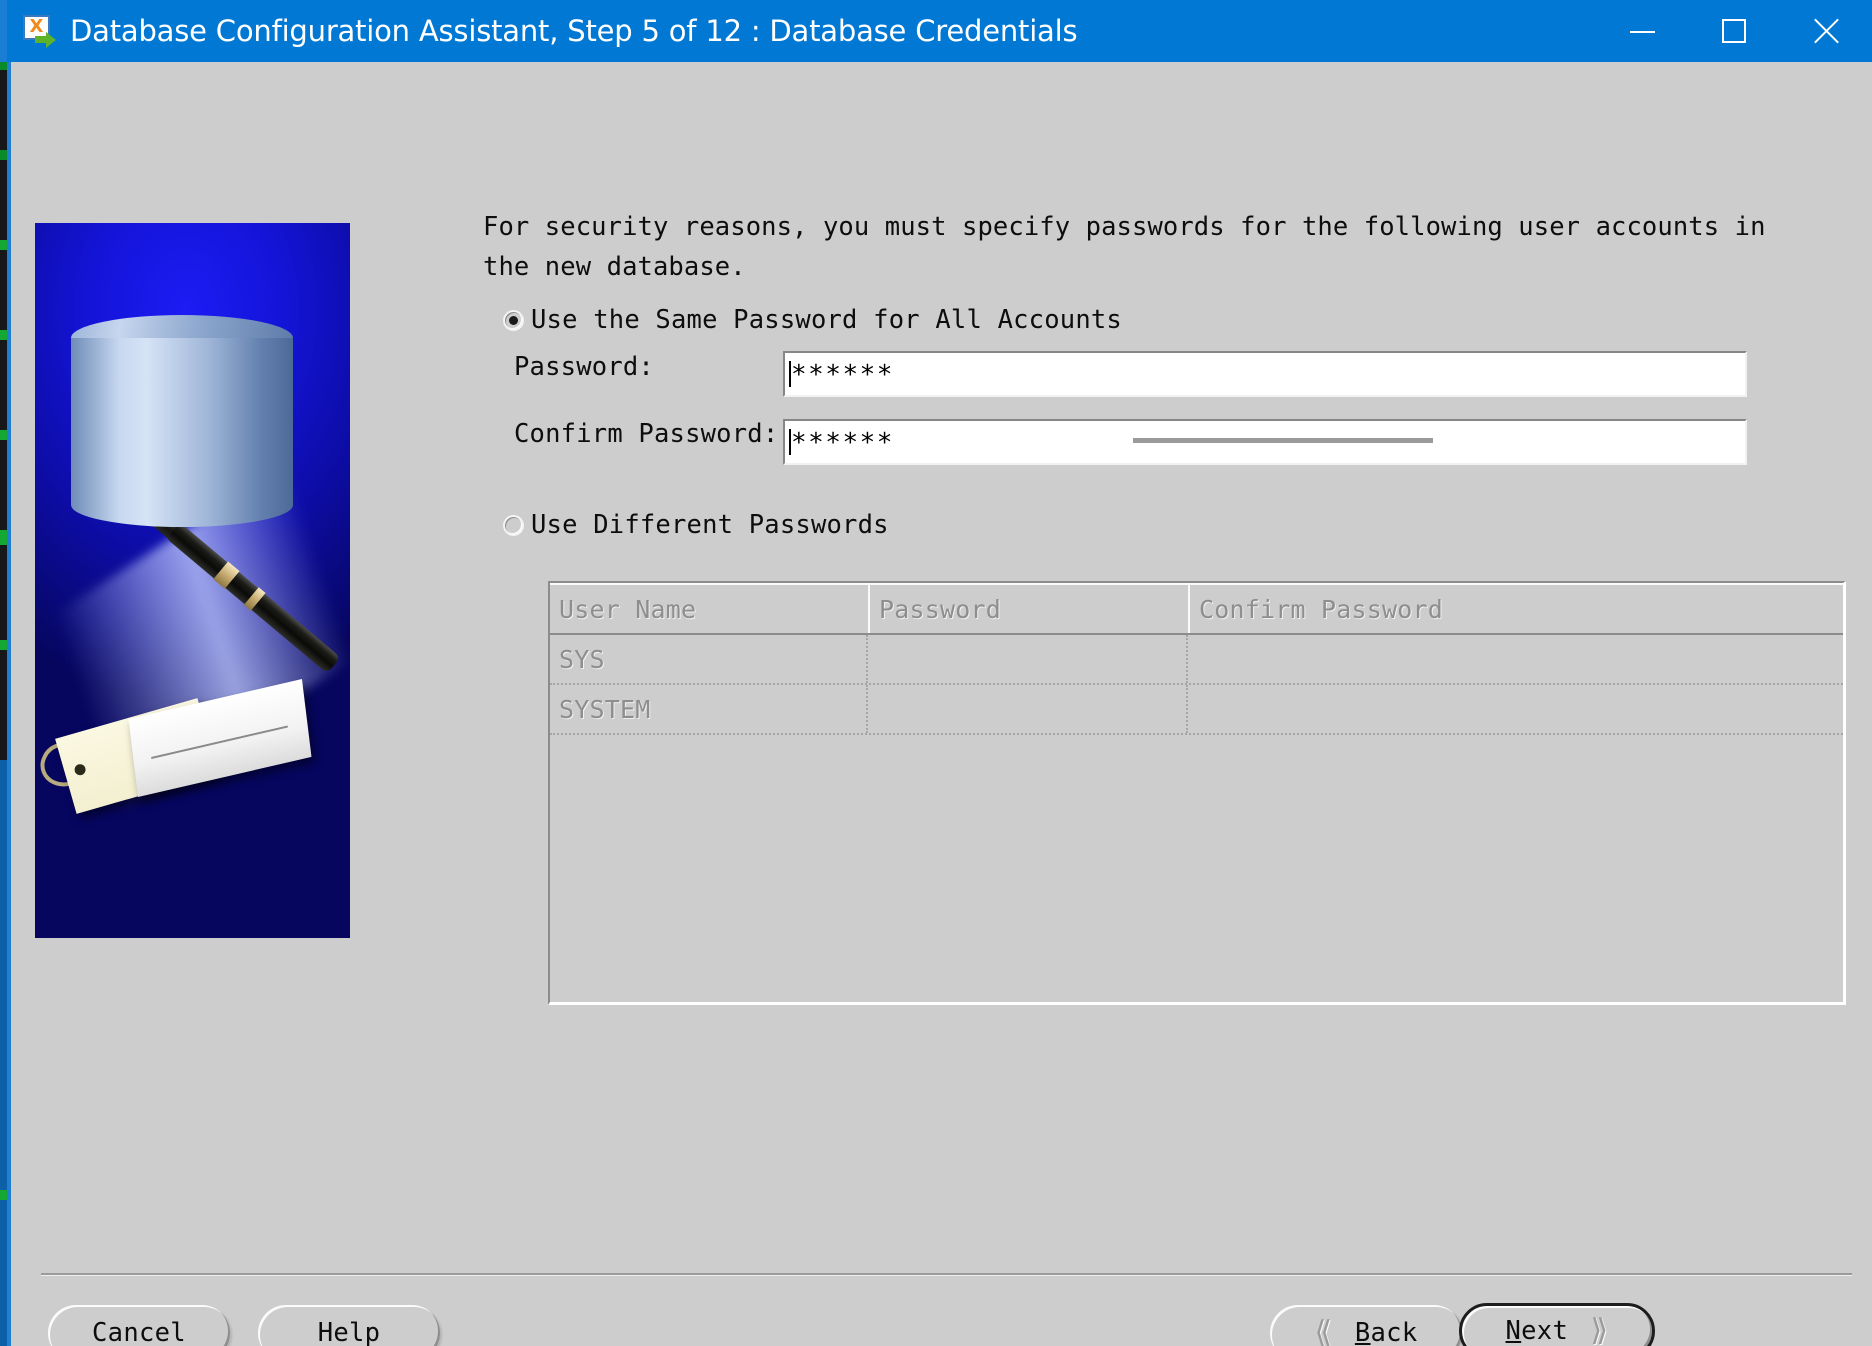 The width and height of the screenshot is (1872, 1346). I want to click on back-button: ⟪ Back, so click(1366, 1325).